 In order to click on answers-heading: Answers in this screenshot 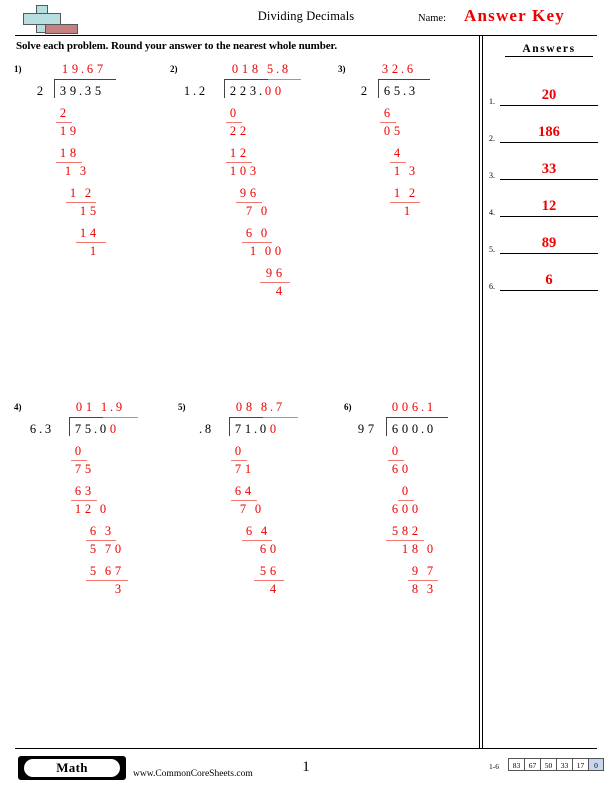, I will do `click(549, 50)`.